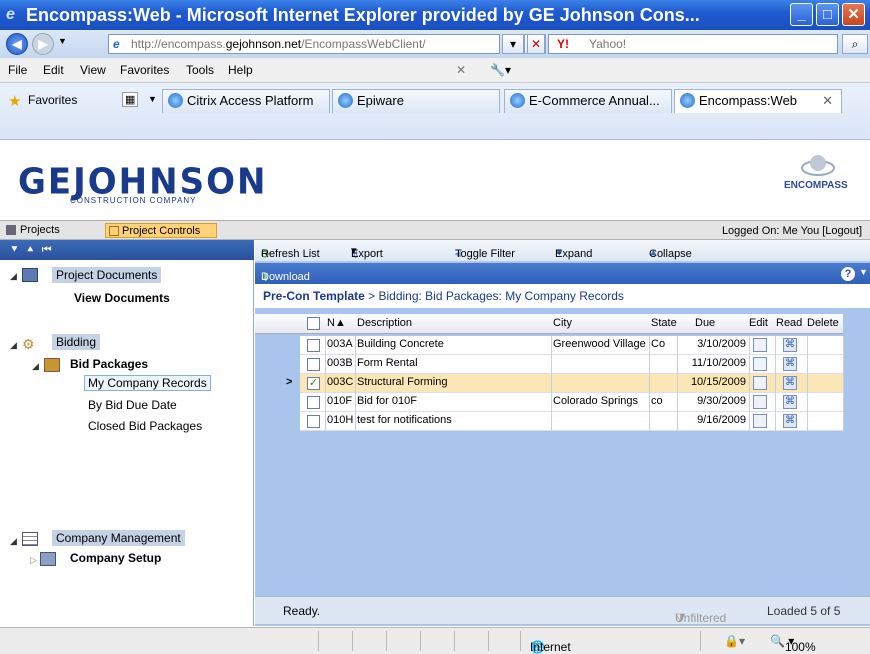  I want to click on cell-num: 010F, so click(340, 401).